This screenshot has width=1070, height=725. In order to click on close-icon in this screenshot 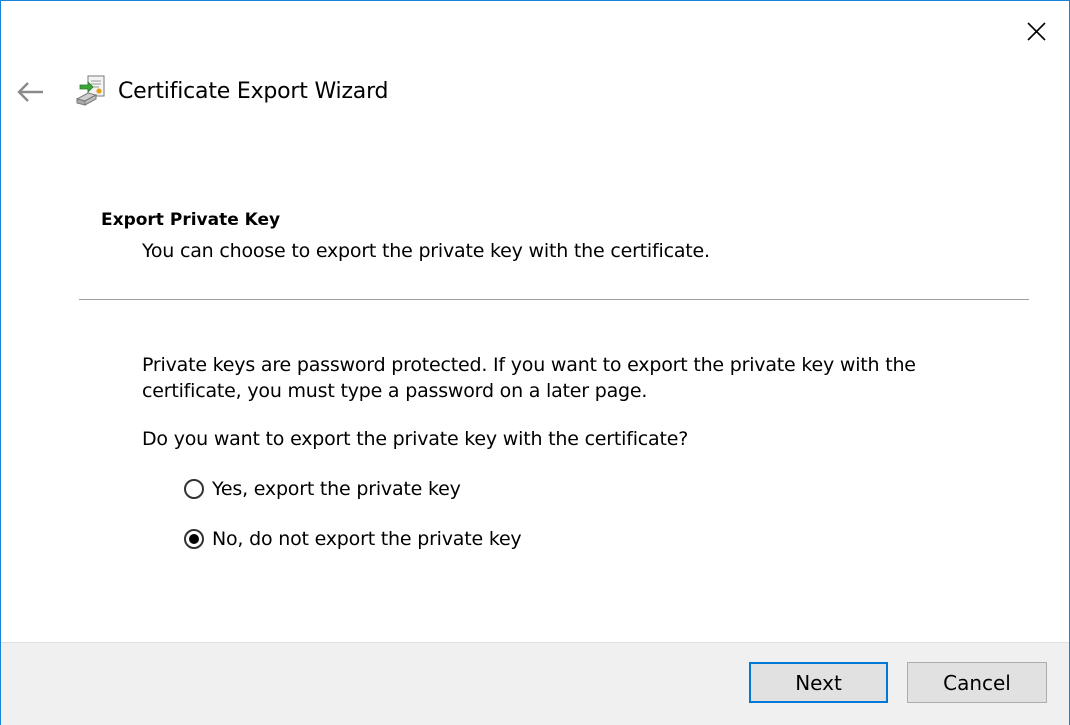, I will do `click(1036, 31)`.